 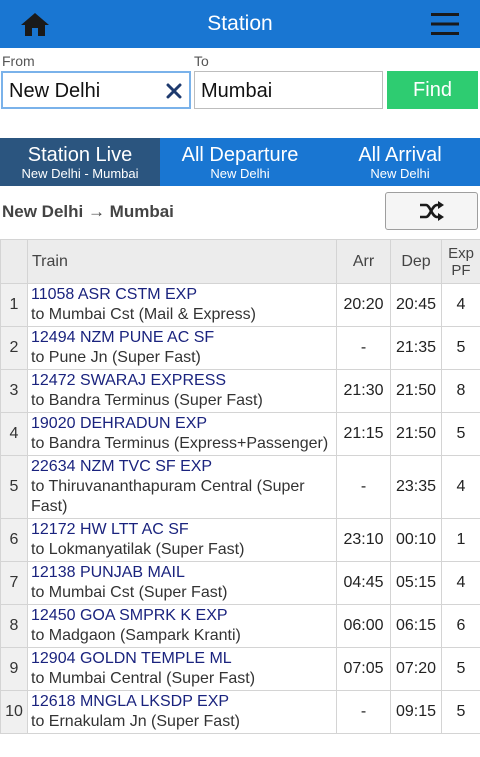 What do you see at coordinates (18, 61) in the screenshot?
I see `from-label: From` at bounding box center [18, 61].